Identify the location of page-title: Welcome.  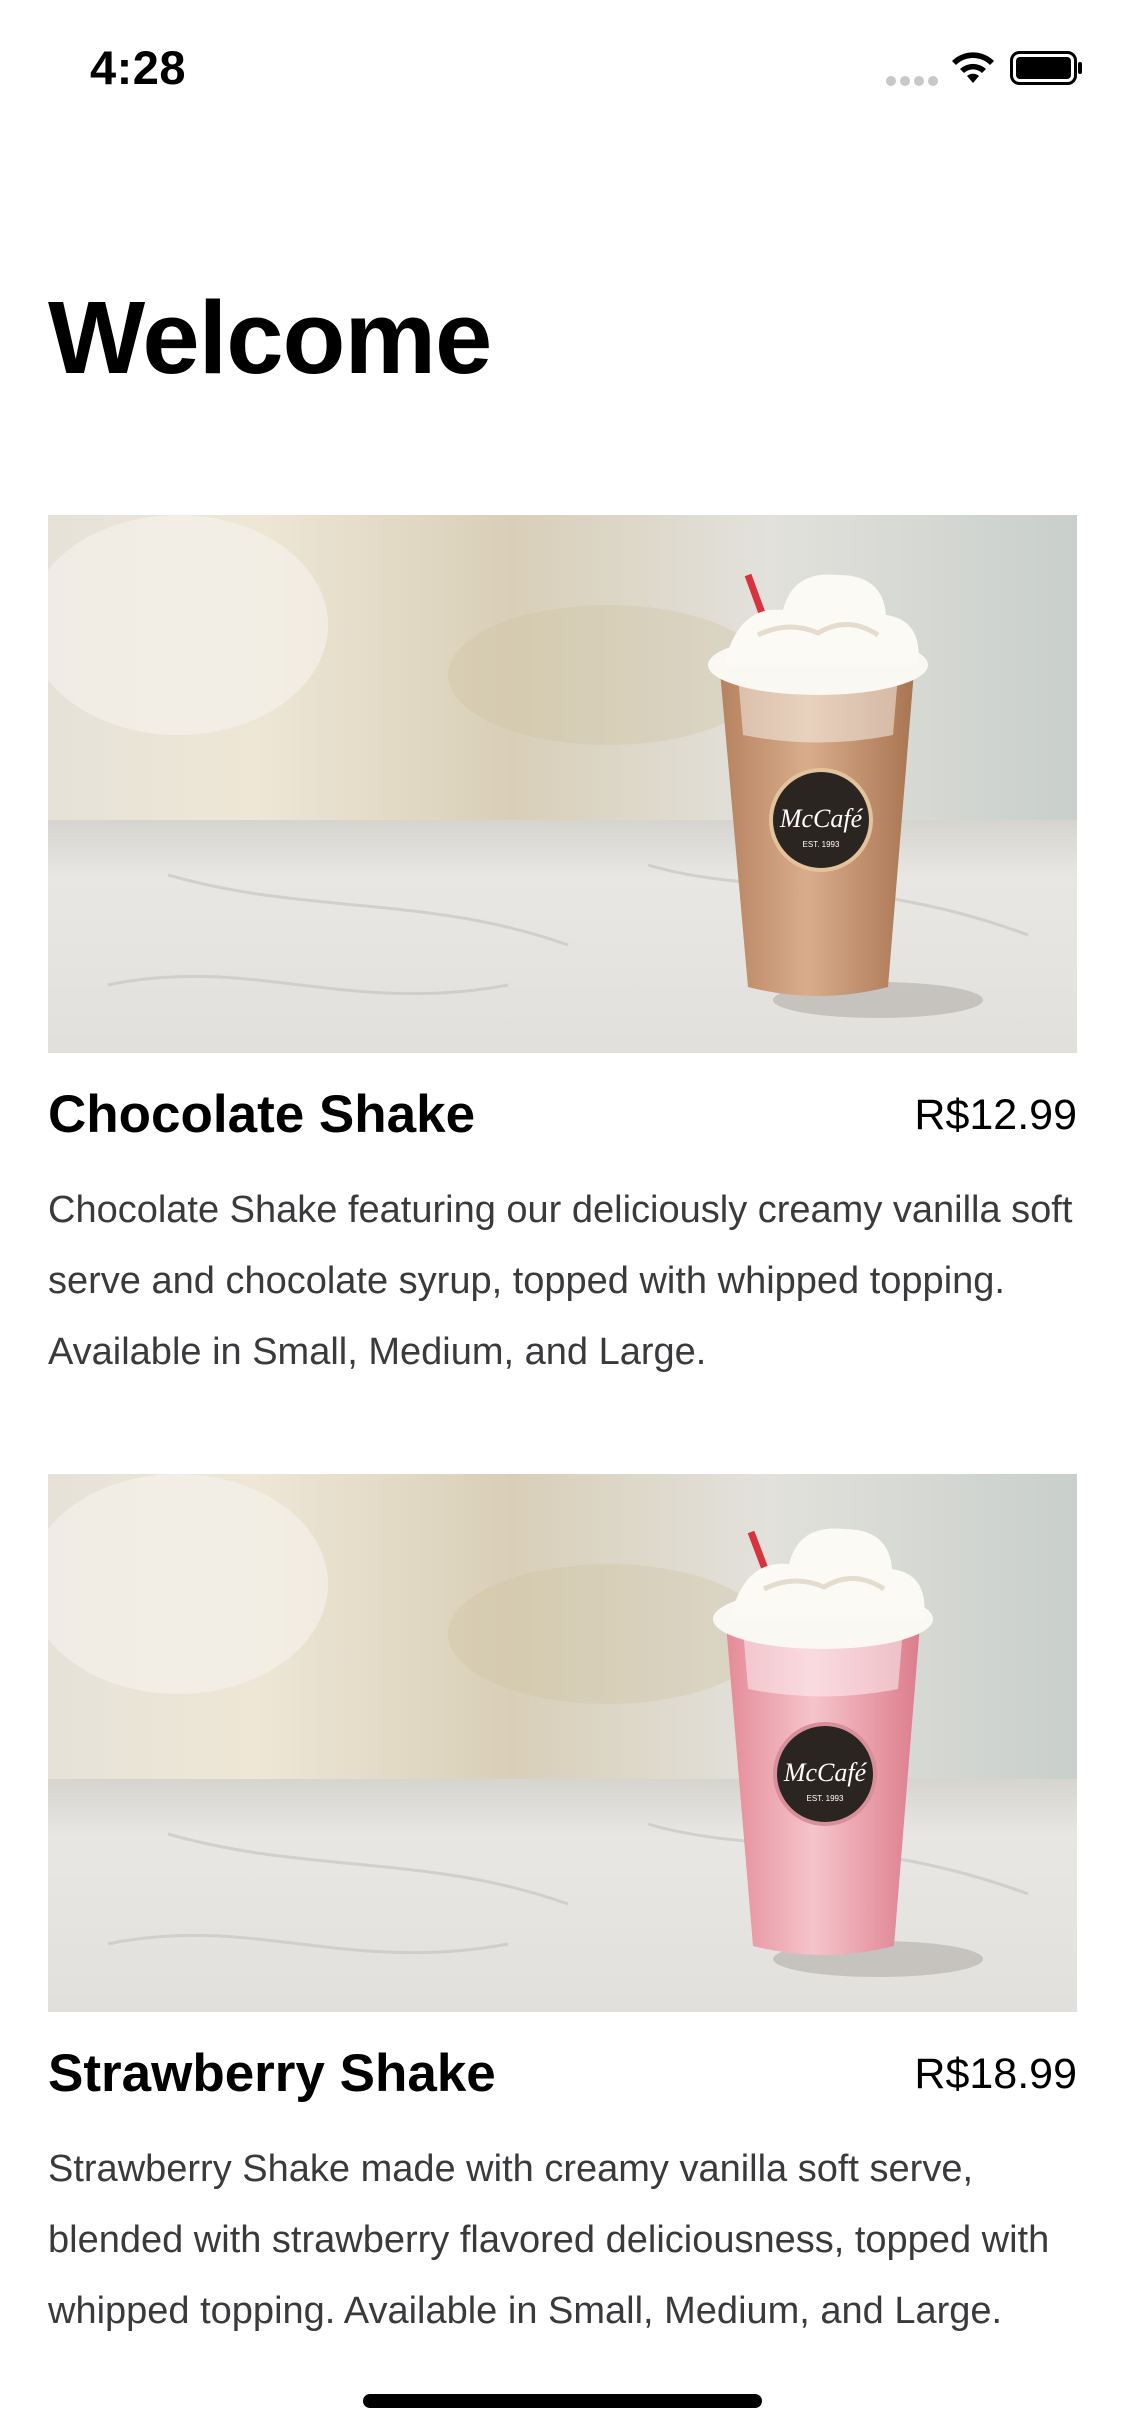
(270, 337).